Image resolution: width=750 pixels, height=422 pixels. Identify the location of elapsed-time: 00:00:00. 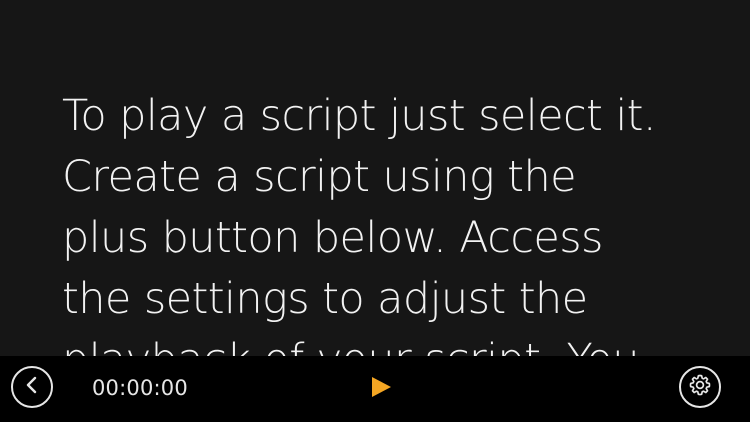
(140, 388).